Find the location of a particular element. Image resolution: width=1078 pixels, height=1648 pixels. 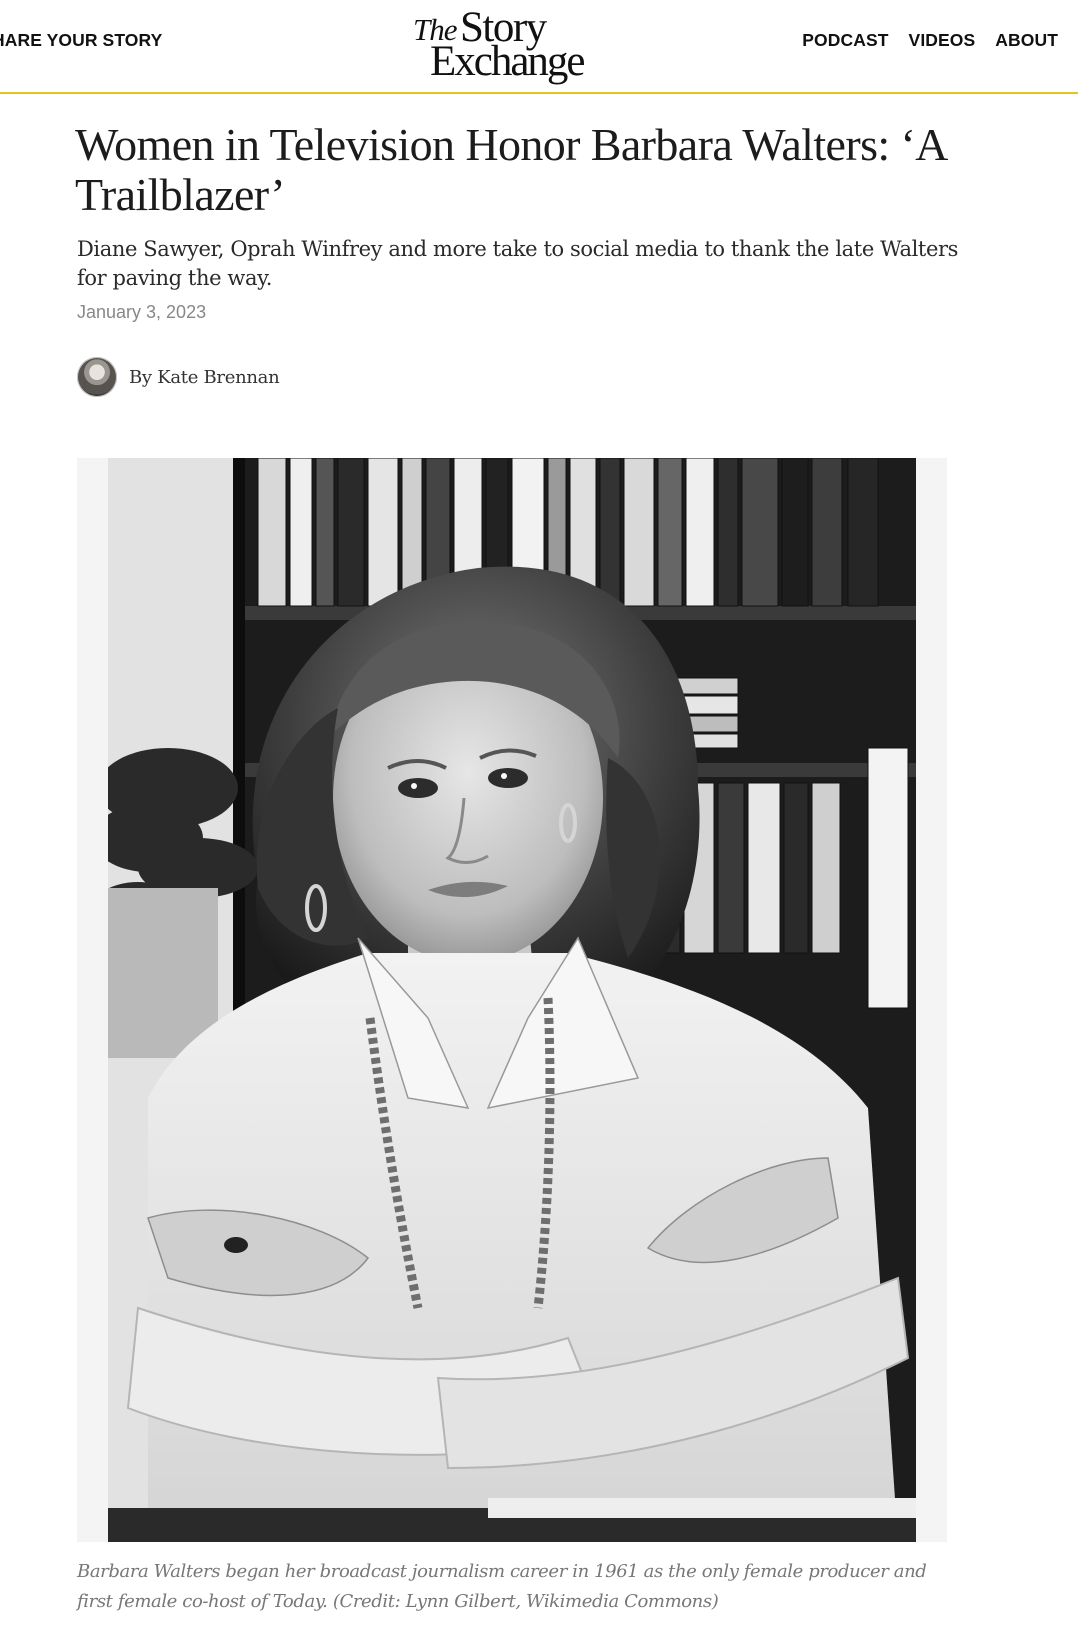

byline: By Kate Brennan is located at coordinates (178, 377).